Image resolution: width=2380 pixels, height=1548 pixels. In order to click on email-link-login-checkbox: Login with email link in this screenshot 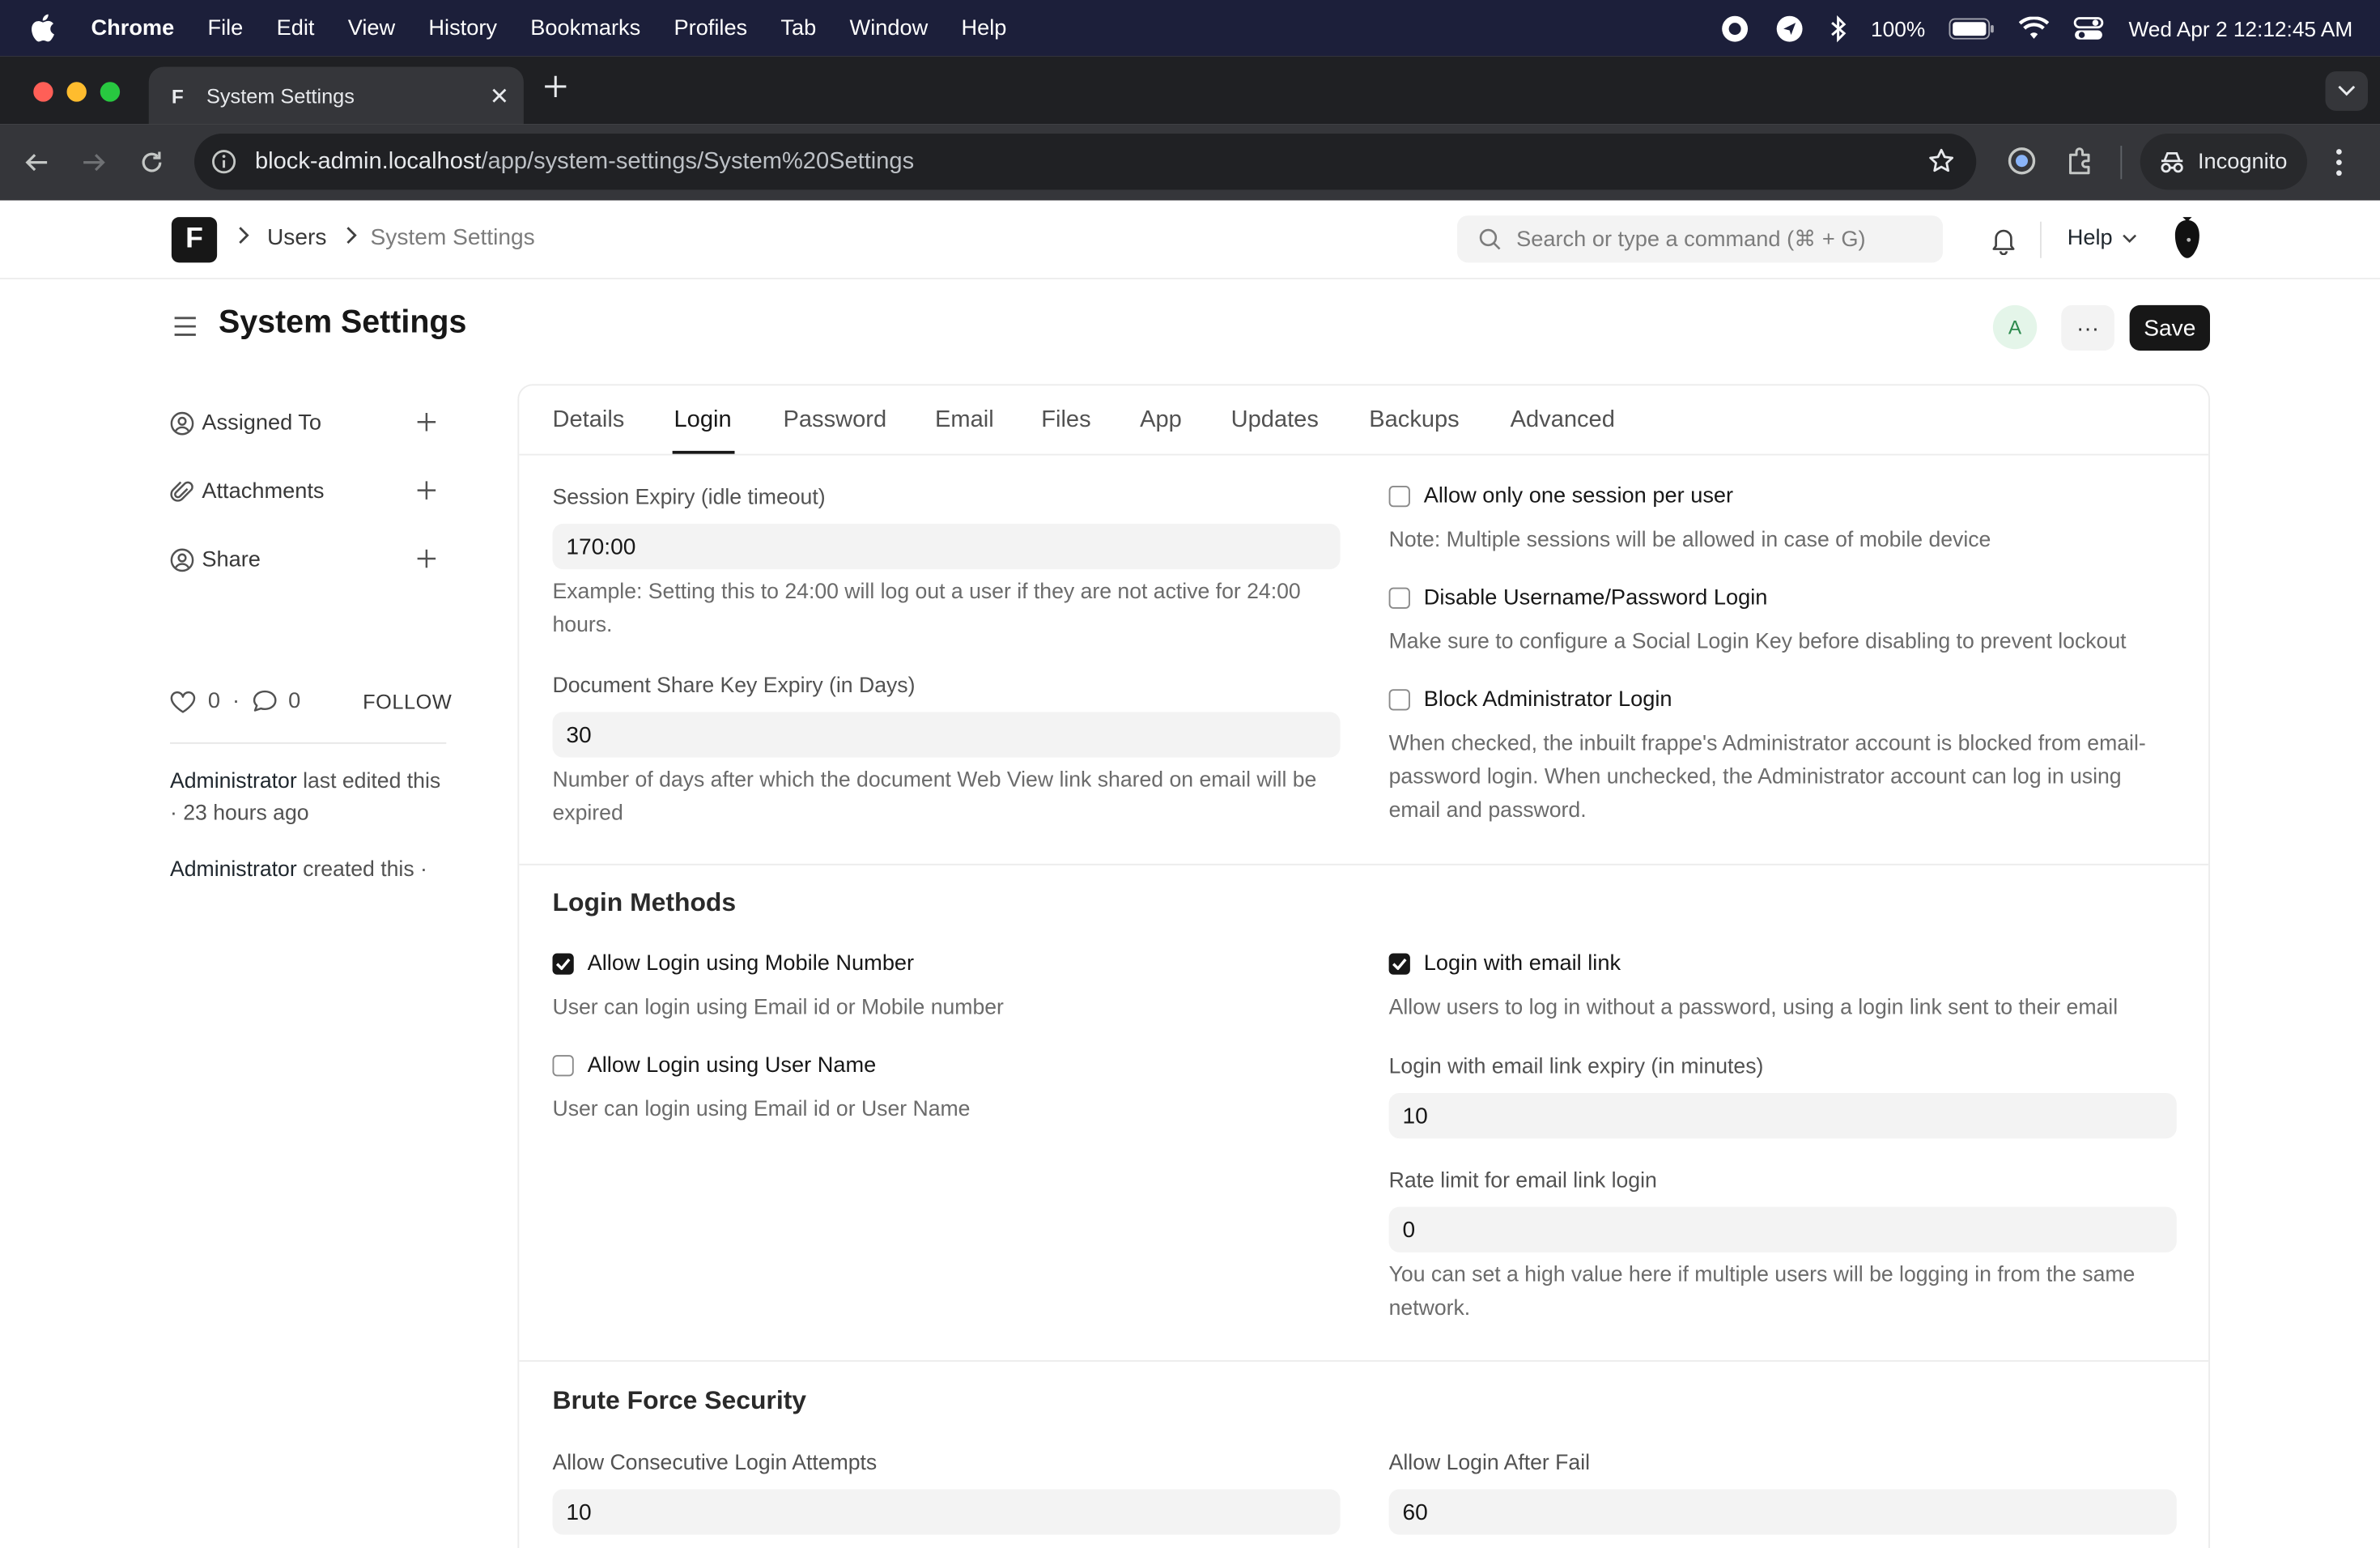, I will do `click(1504, 964)`.